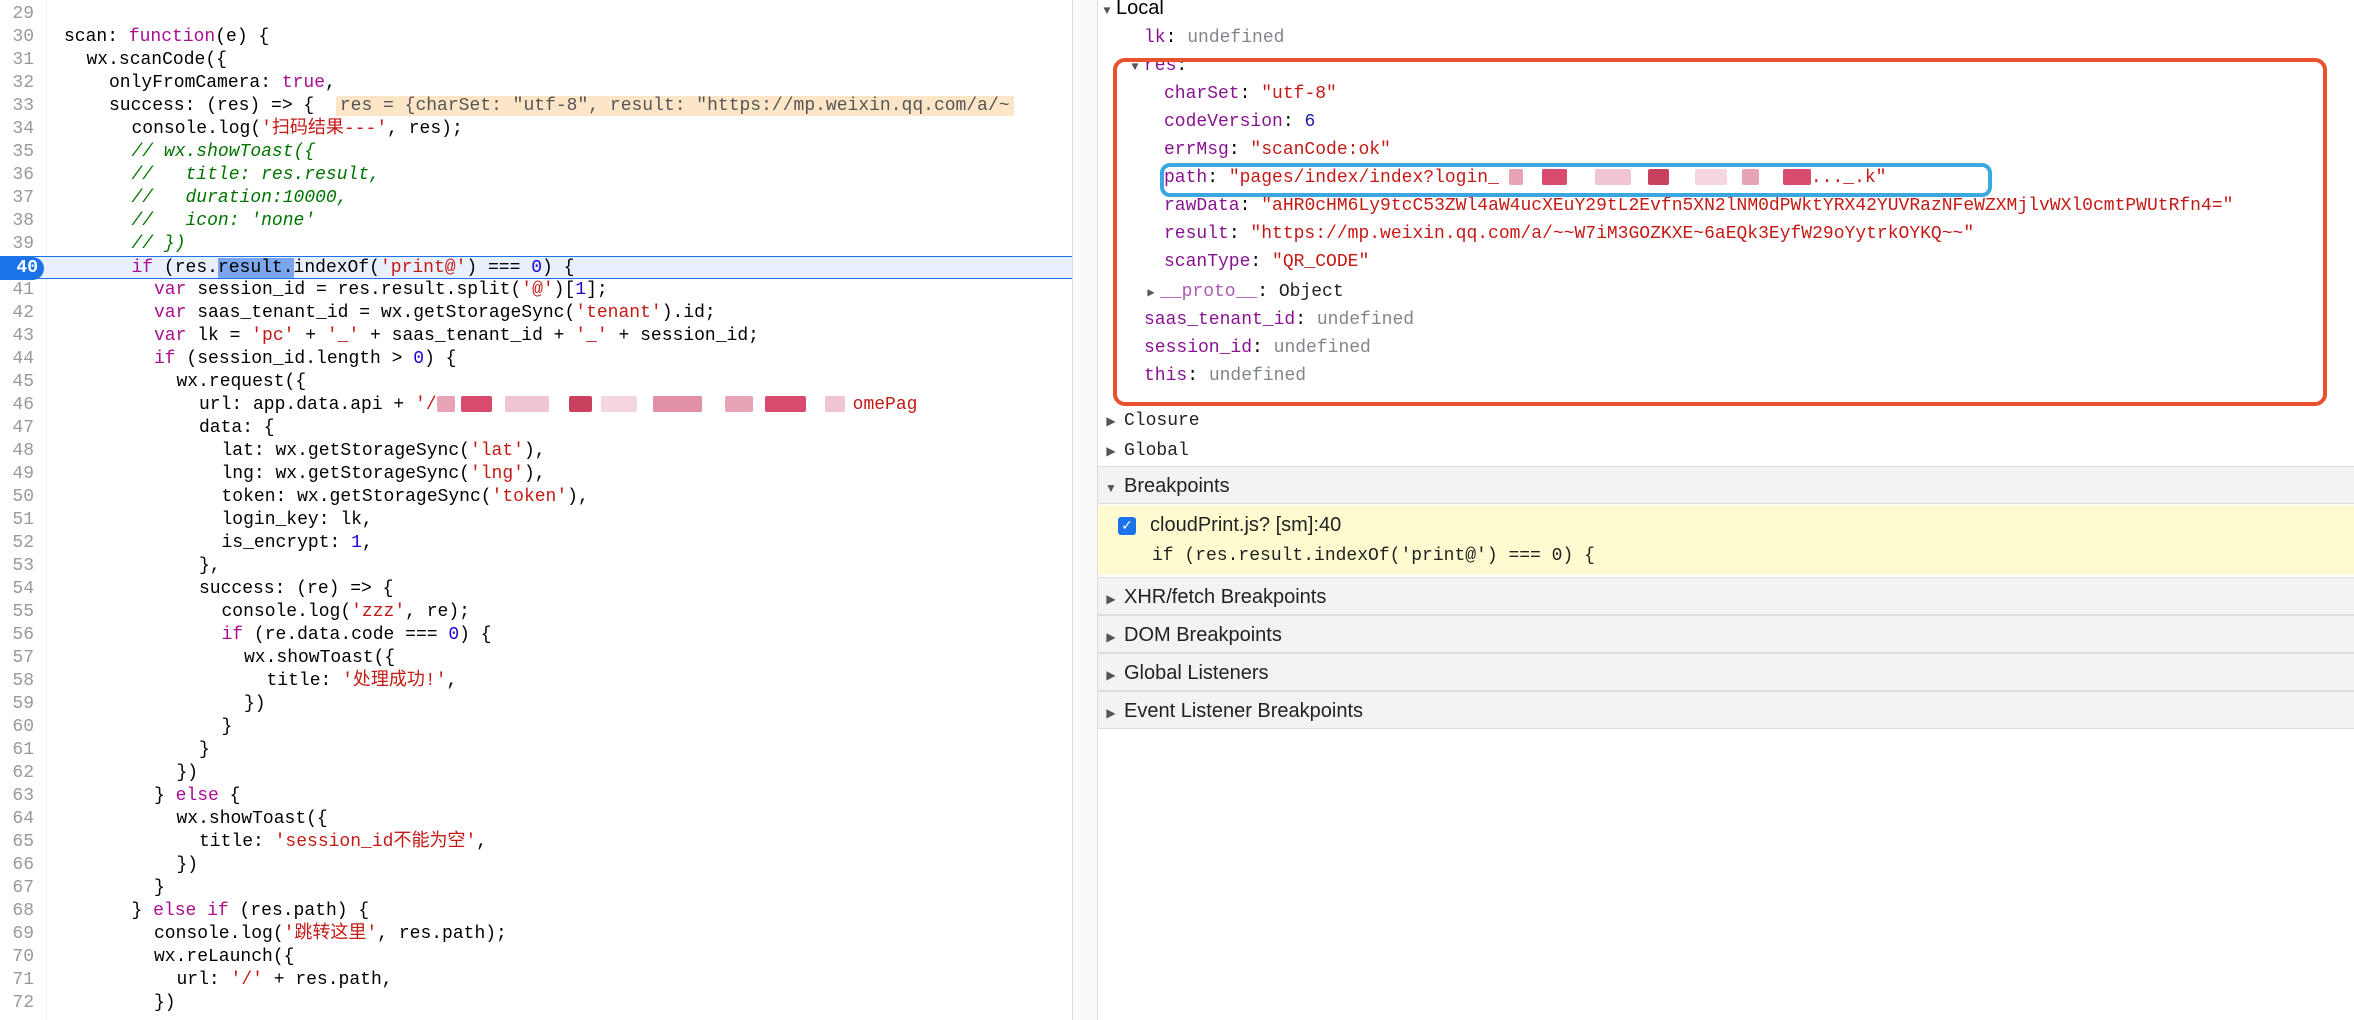 This screenshot has height=1020, width=2354. Describe the element at coordinates (17, 60) in the screenshot. I see `line-number: 31` at that location.